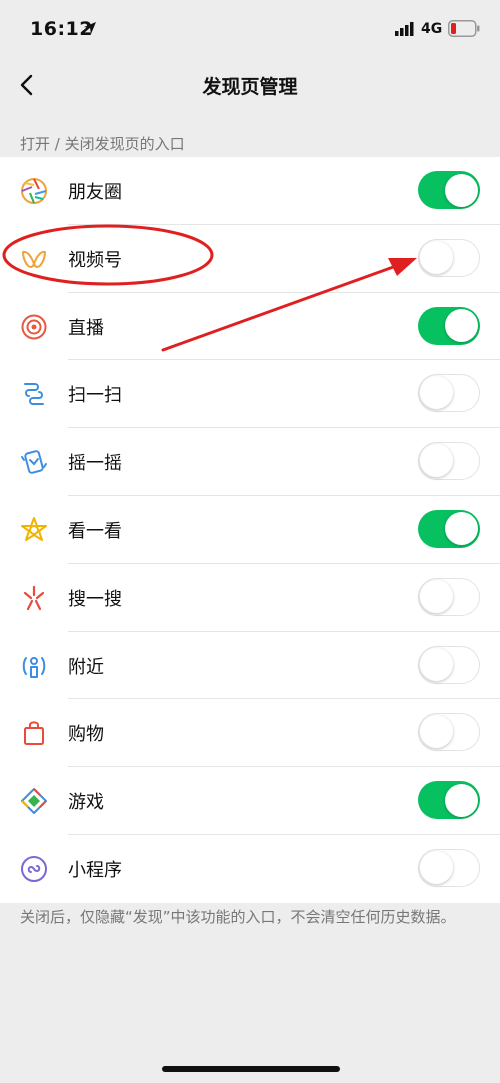  I want to click on toggle-shake, so click(449, 461).